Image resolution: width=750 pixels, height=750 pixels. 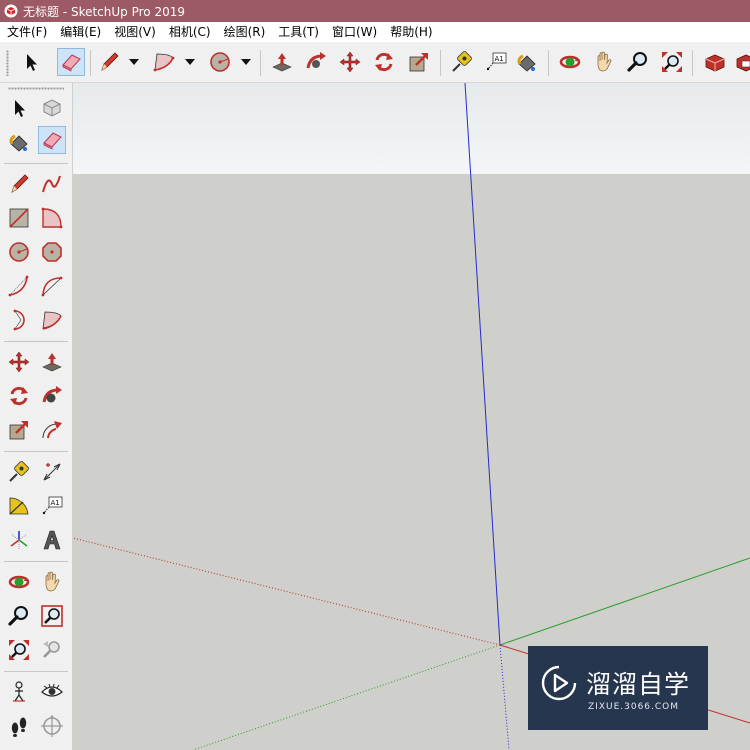 I want to click on section-plane-tool-button, so click(x=52, y=726).